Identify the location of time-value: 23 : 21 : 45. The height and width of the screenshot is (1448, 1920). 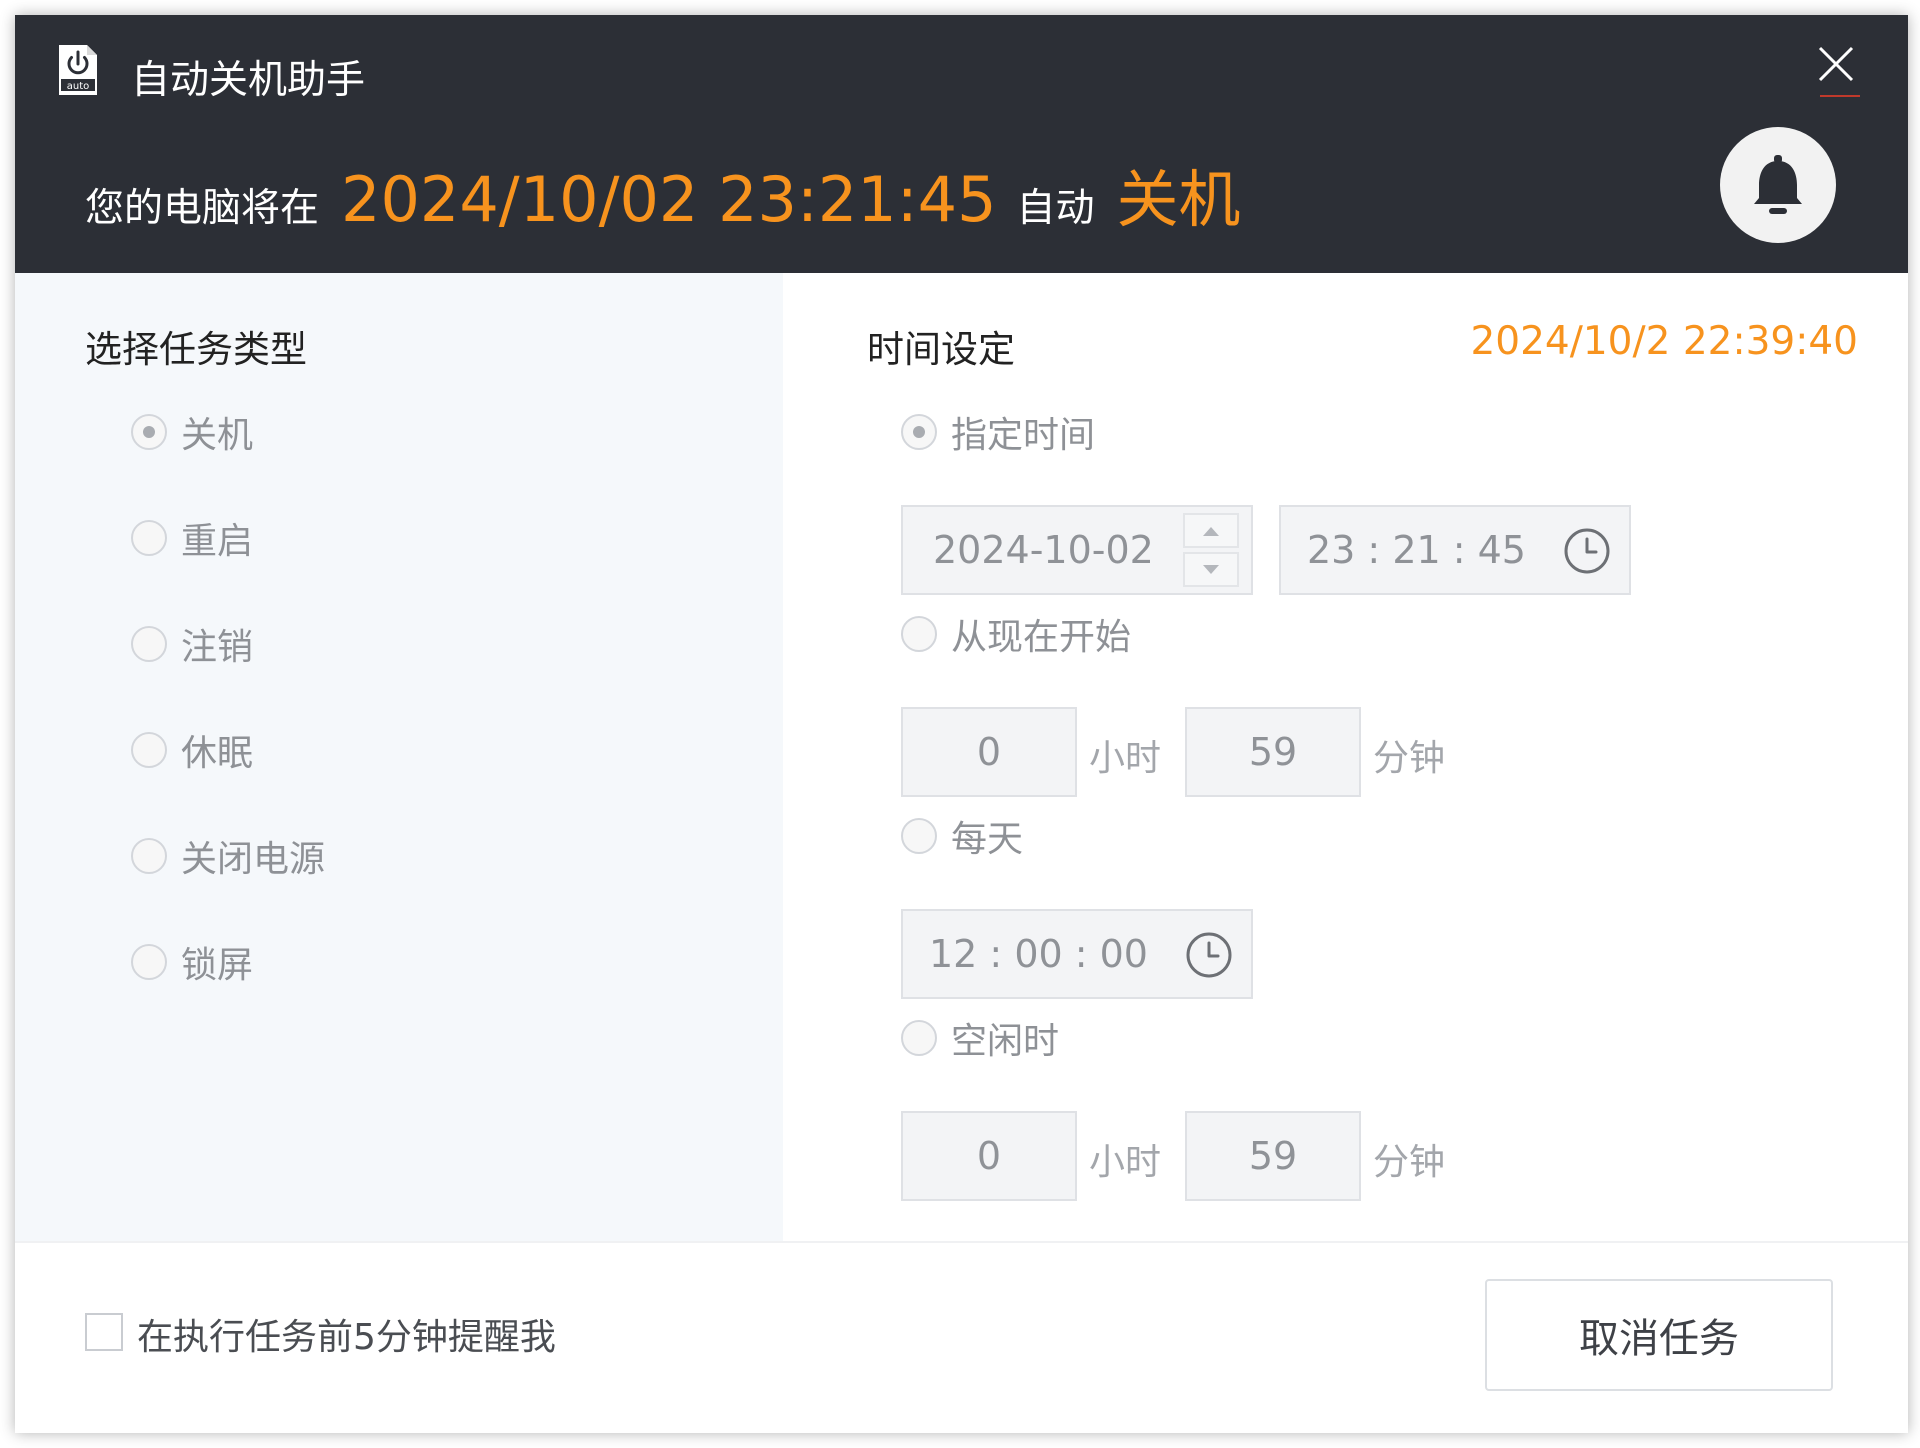
(1416, 550).